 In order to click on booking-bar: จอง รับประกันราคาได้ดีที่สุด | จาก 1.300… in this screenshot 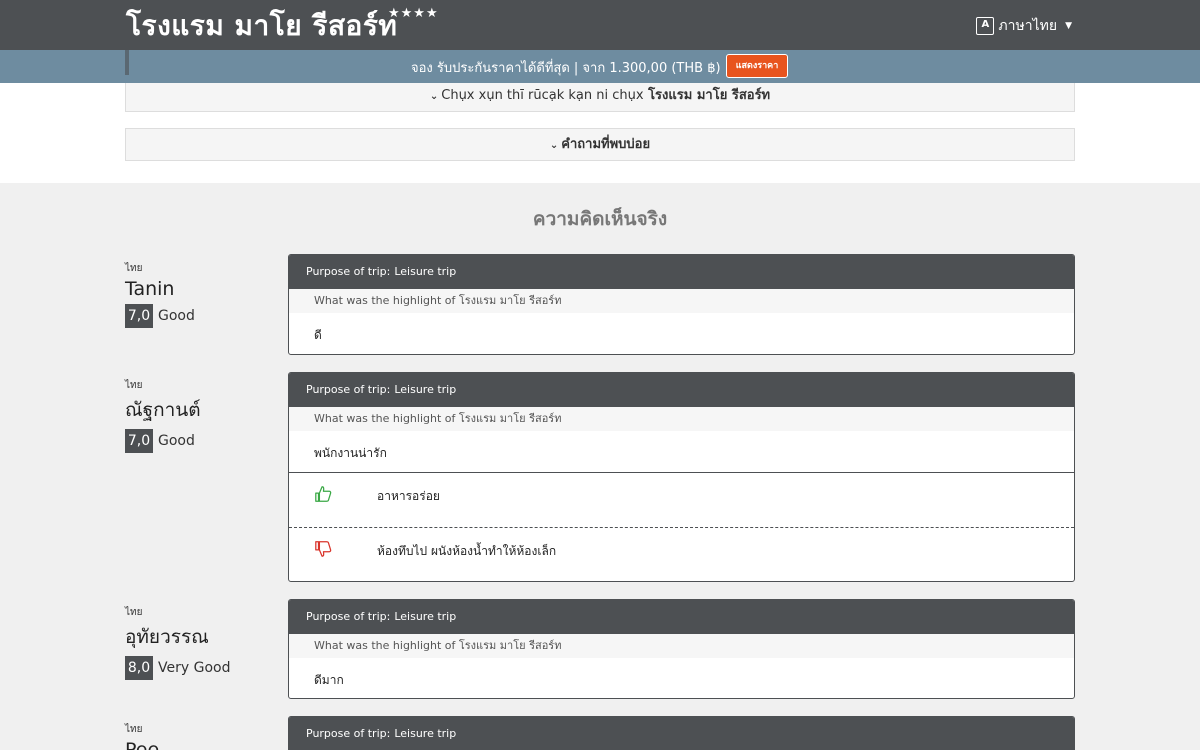, I will do `click(600, 66)`.